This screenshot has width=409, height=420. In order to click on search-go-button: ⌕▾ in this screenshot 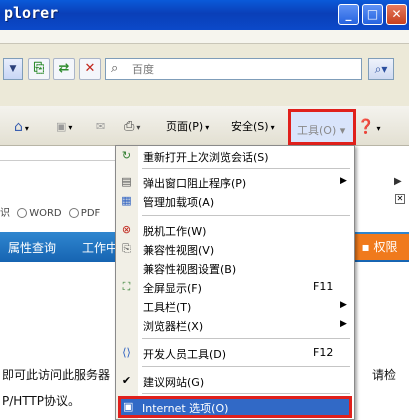, I will do `click(381, 69)`.